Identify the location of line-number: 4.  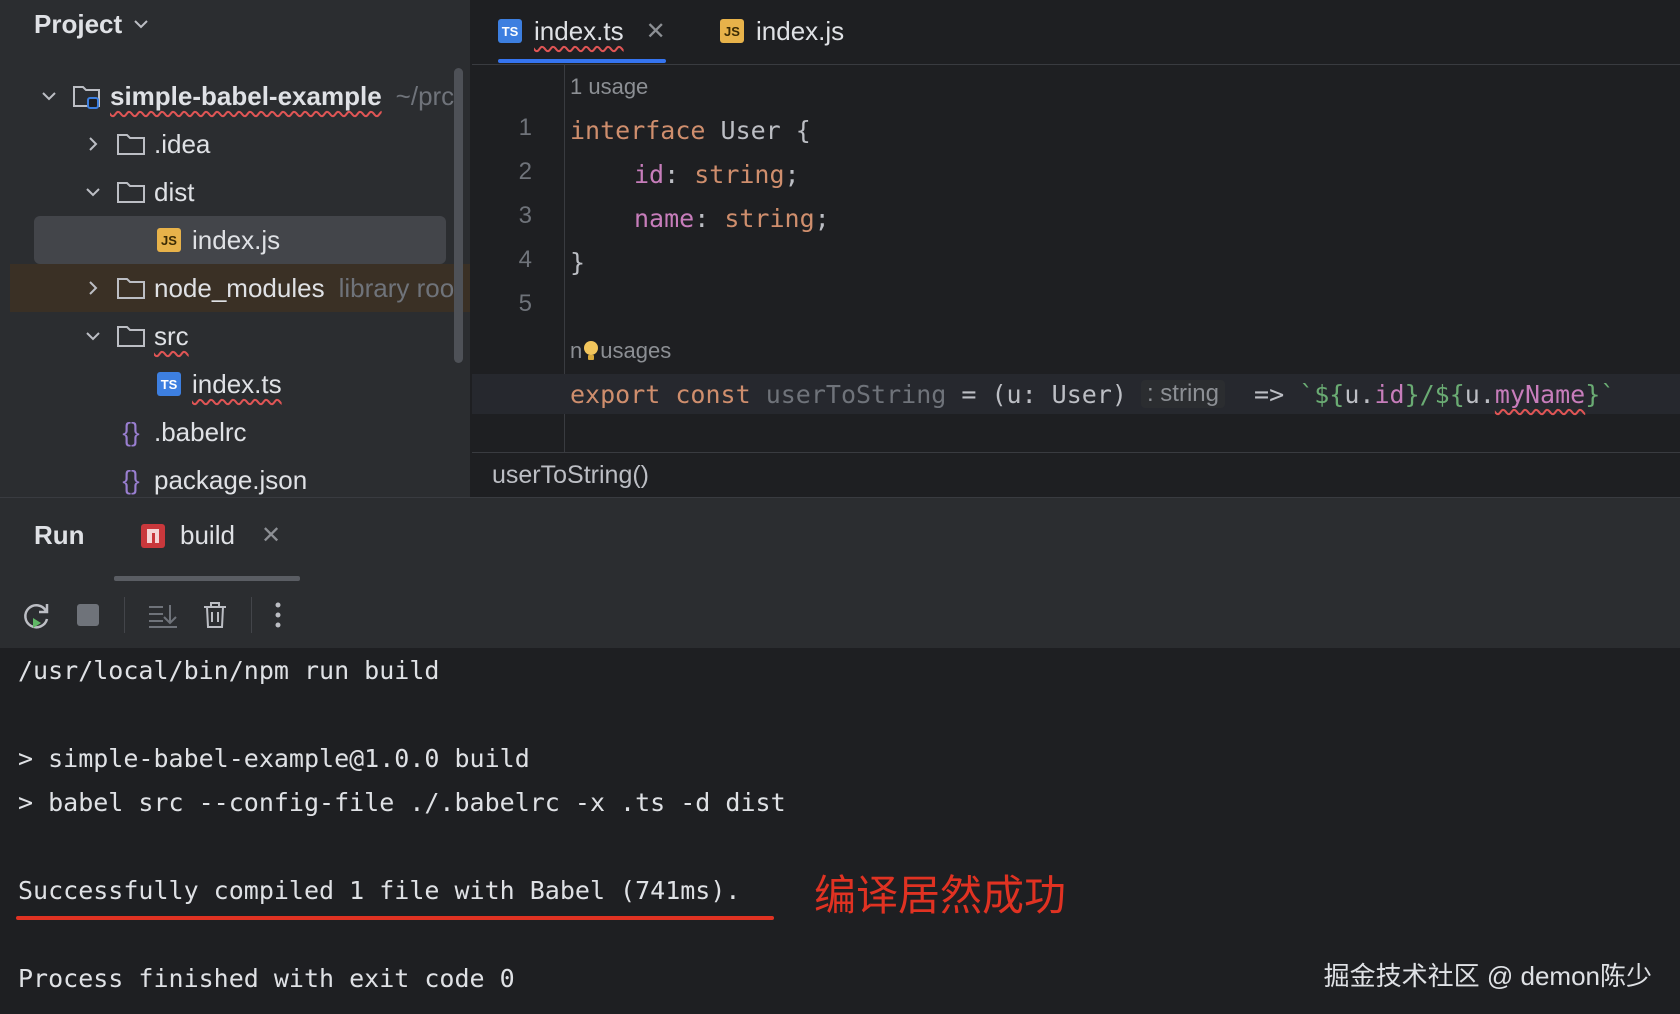
(525, 259).